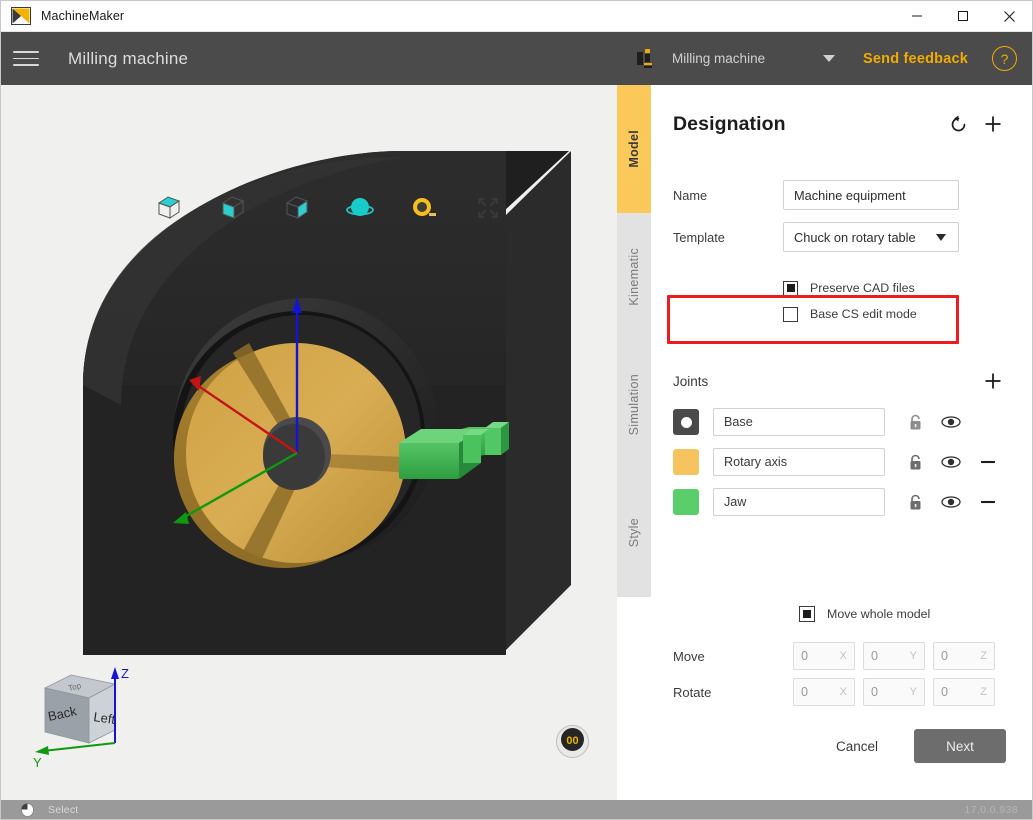 Image resolution: width=1033 pixels, height=820 pixels. What do you see at coordinates (80, 711) in the screenshot?
I see `view-orientation-cube: Back Left Top Z Y` at bounding box center [80, 711].